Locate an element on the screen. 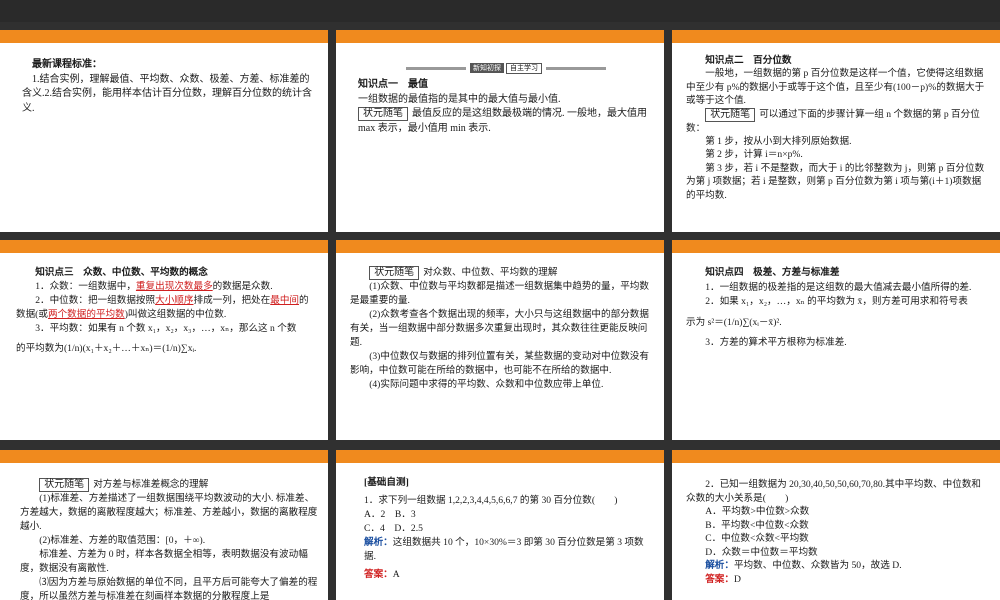  question-2-analysis: 解析：平均数、中位数、众数皆为 50，故选 D. is located at coordinates (838, 566).